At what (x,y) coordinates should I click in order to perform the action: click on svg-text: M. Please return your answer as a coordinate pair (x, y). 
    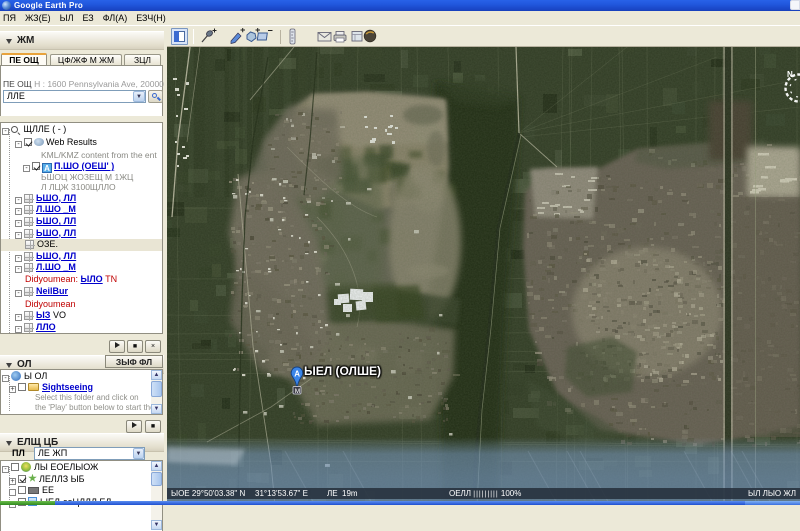
    Looking at the image, I should click on (297, 391).